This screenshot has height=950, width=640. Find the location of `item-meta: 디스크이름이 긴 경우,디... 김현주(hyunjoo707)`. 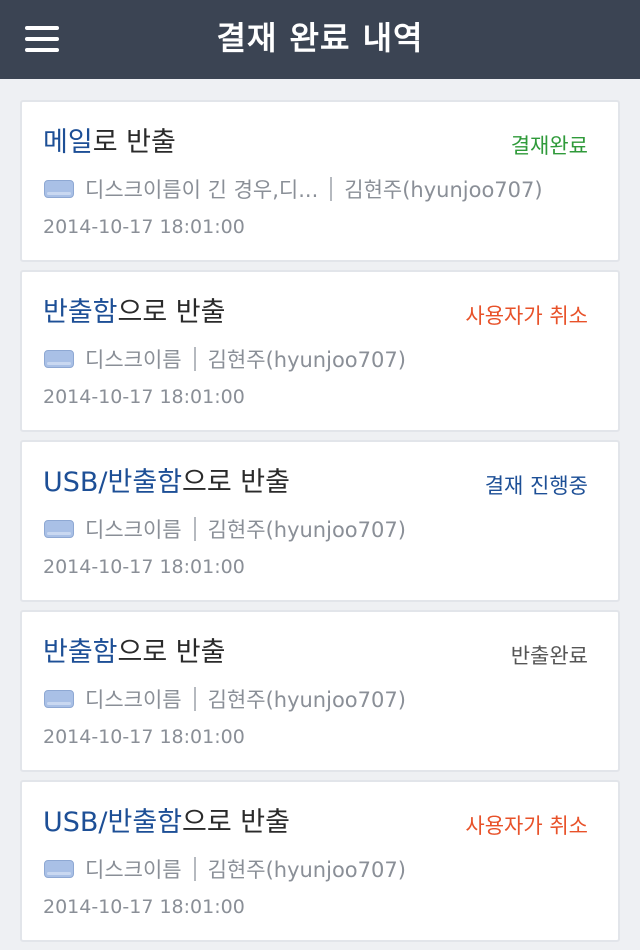

item-meta: 디스크이름이 긴 경우,디... 김현주(hyunjoo707) is located at coordinates (293, 189).